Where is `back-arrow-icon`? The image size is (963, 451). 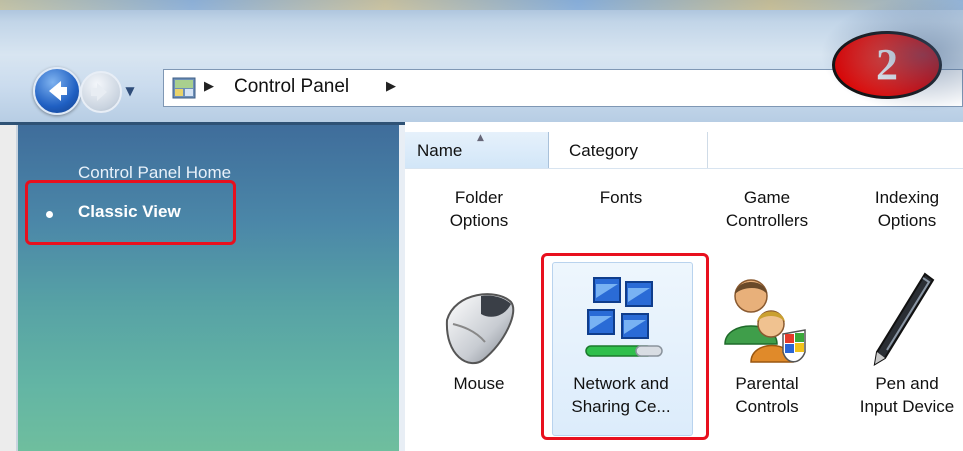 back-arrow-icon is located at coordinates (58, 91).